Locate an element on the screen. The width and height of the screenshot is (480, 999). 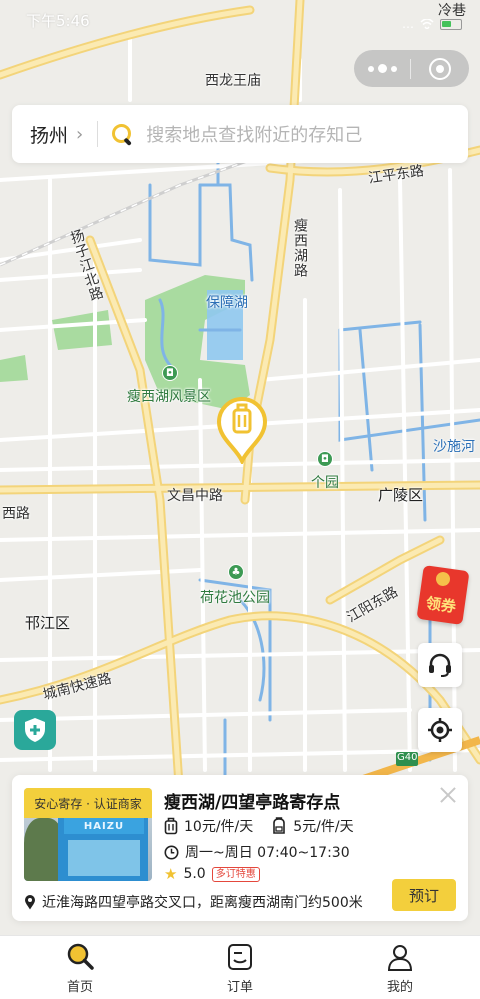
crosshair-location-icon is located at coordinates (440, 730).